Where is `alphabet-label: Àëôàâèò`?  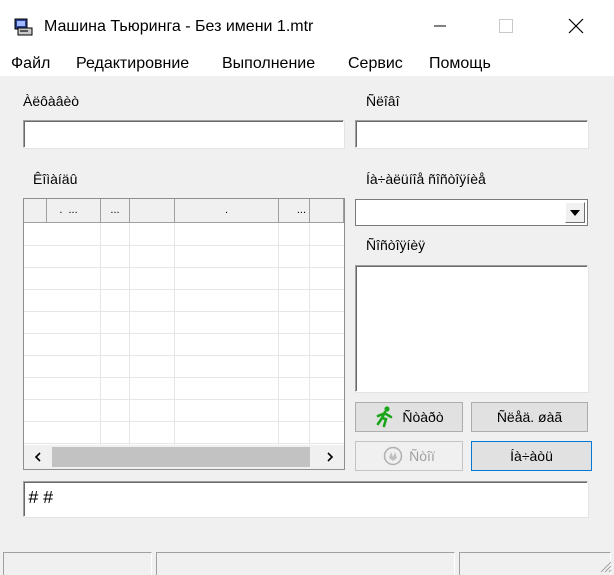 alphabet-label: Àëôàâèò is located at coordinates (51, 101).